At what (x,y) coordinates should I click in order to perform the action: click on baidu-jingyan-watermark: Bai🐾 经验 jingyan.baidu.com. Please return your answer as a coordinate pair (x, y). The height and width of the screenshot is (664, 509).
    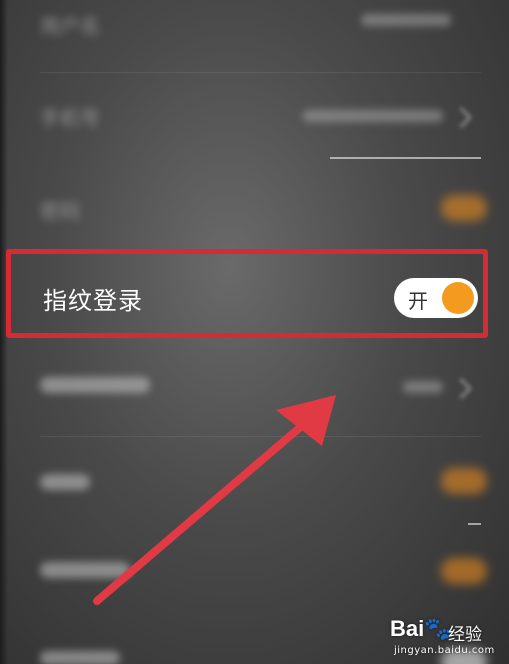
    Looking at the image, I should click on (446, 638).